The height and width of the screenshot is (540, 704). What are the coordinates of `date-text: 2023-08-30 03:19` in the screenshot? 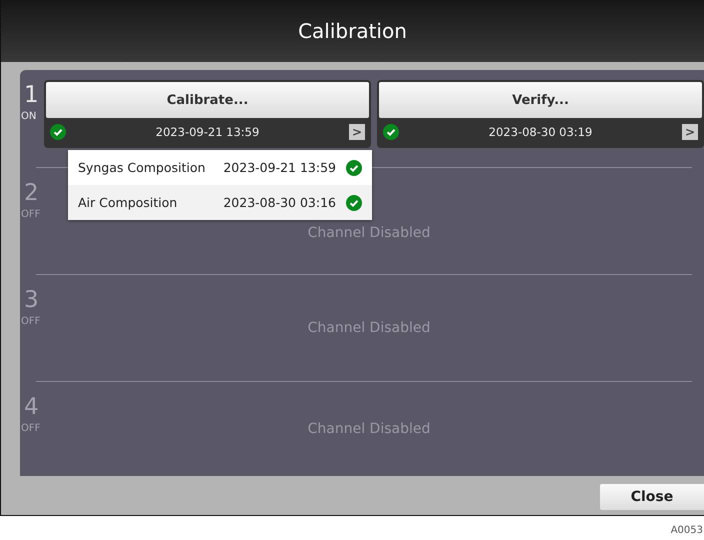 It's located at (541, 132).